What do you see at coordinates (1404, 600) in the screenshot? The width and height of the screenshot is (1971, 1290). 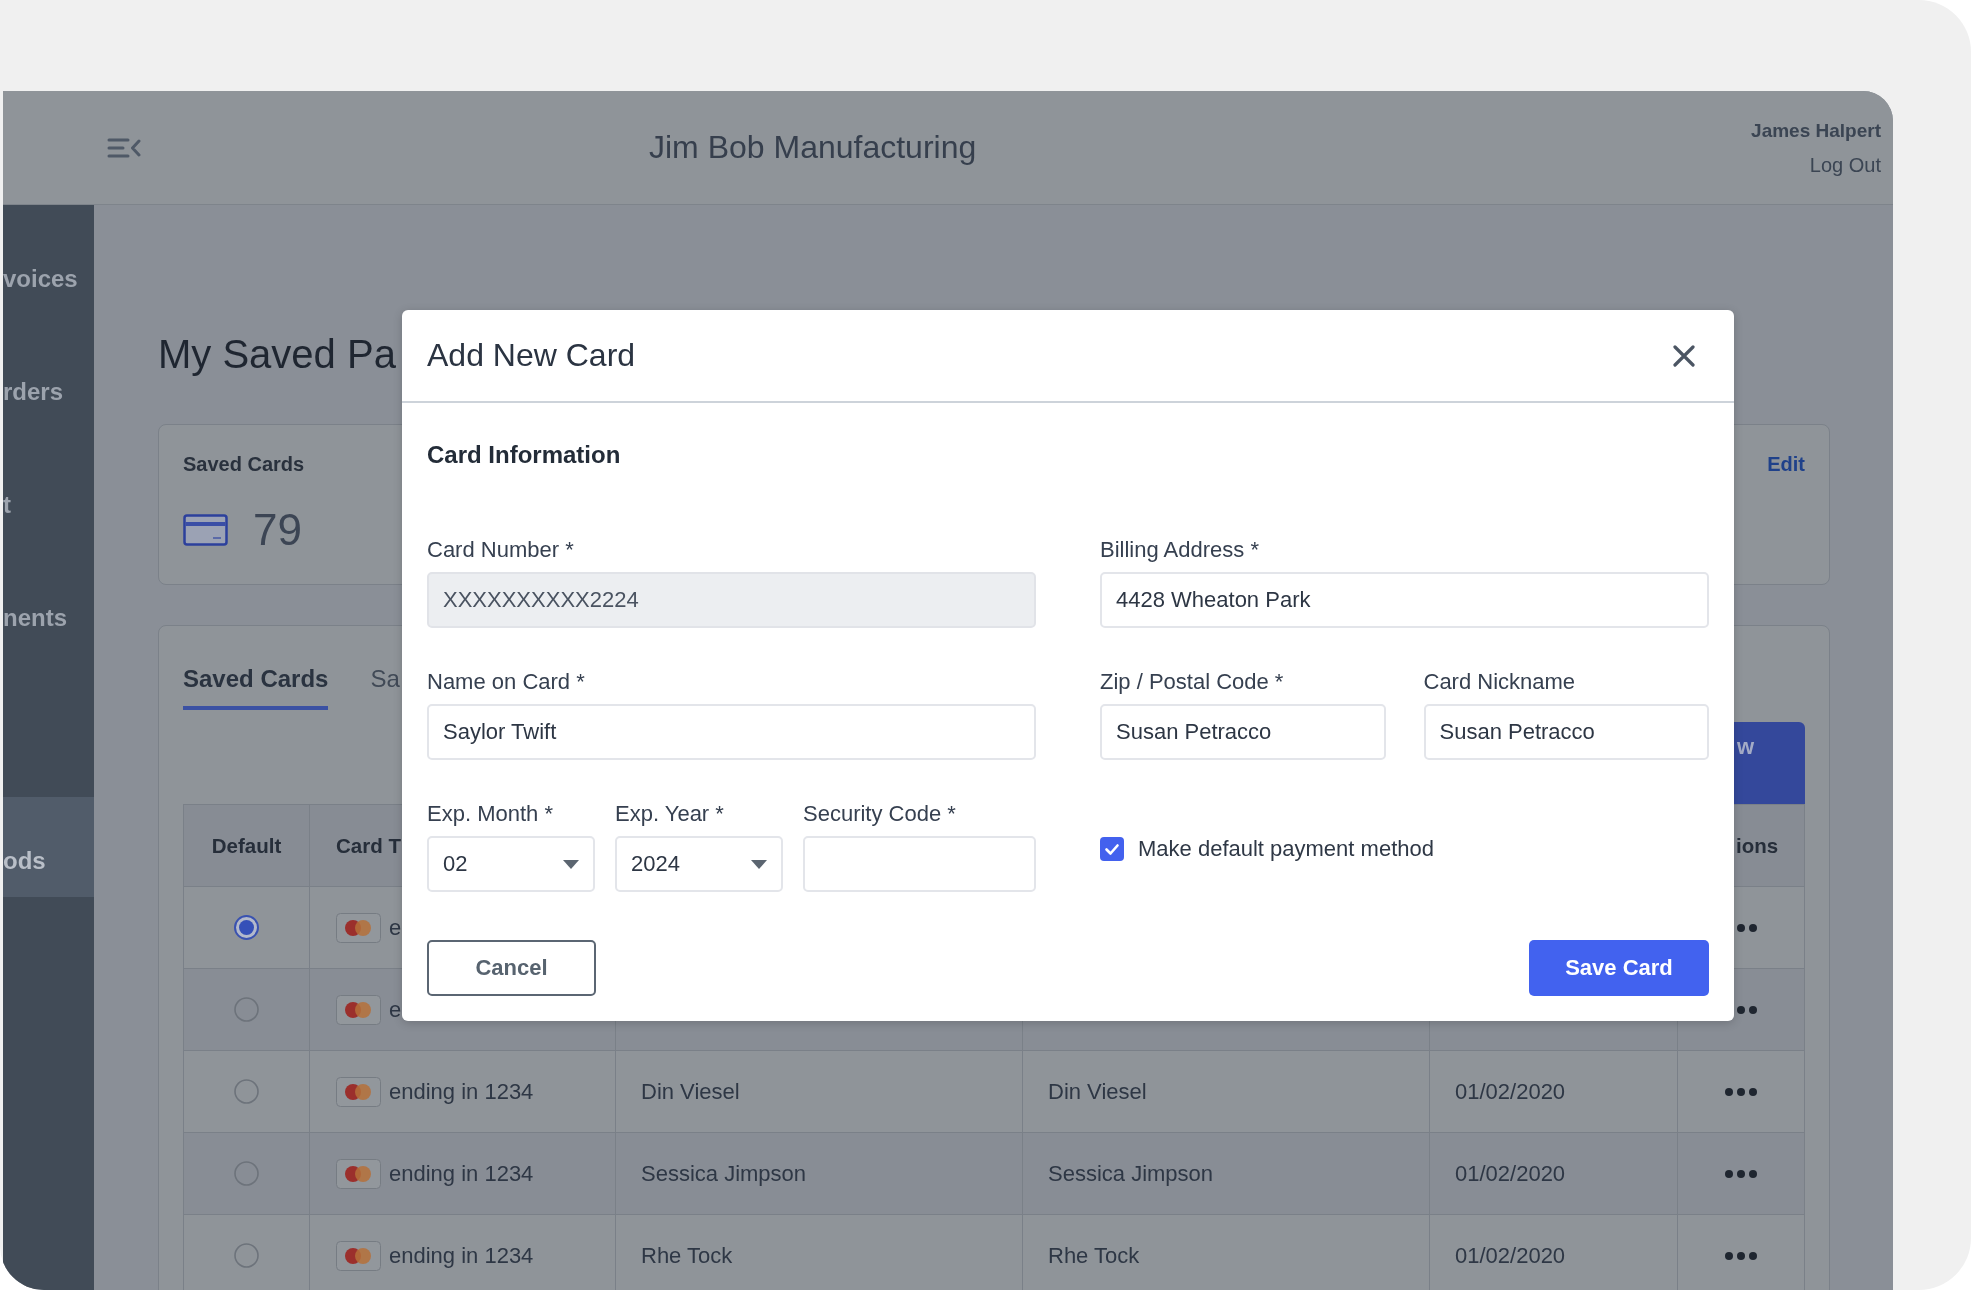 I see `input-field: 4428 Wheaton Park` at bounding box center [1404, 600].